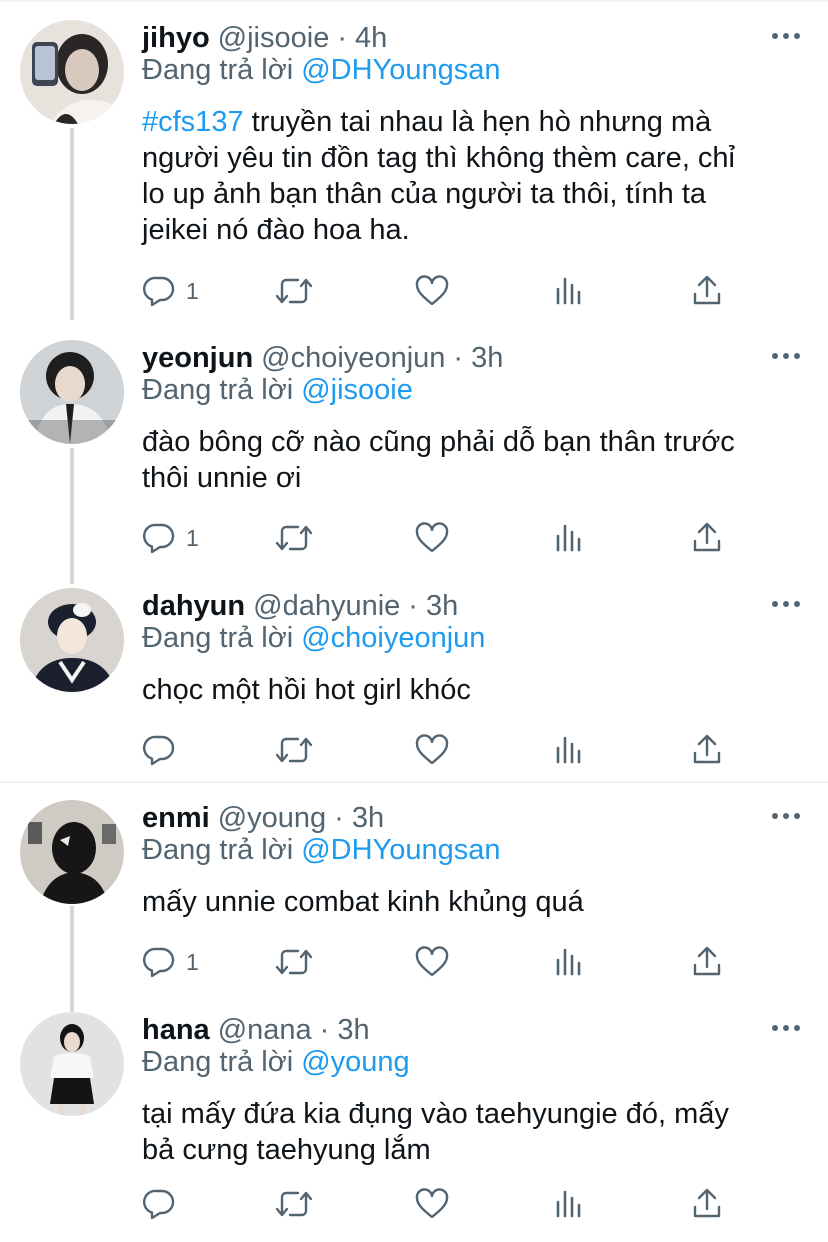 The height and width of the screenshot is (1242, 828). I want to click on user-handle: @choiyeonjun, so click(353, 358).